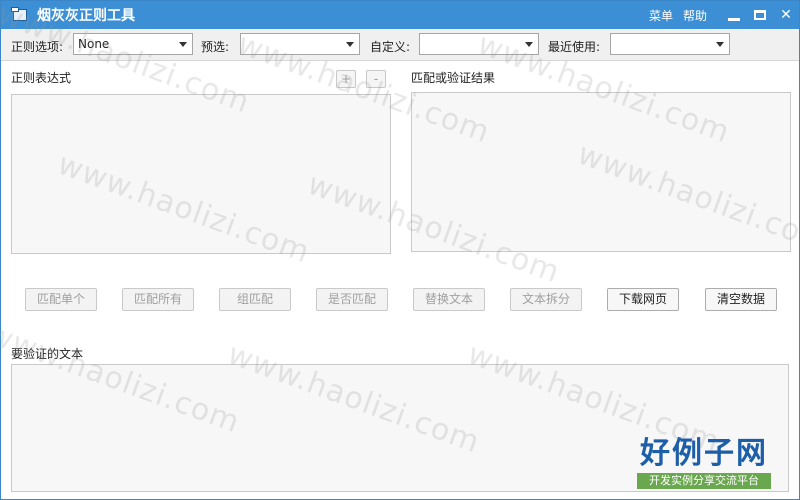  Describe the element at coordinates (20, 15) in the screenshot. I see `app-icon` at that location.